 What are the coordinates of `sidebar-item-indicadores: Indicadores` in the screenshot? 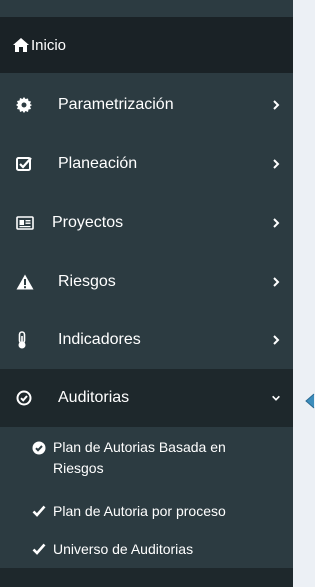 It's located at (146, 340).